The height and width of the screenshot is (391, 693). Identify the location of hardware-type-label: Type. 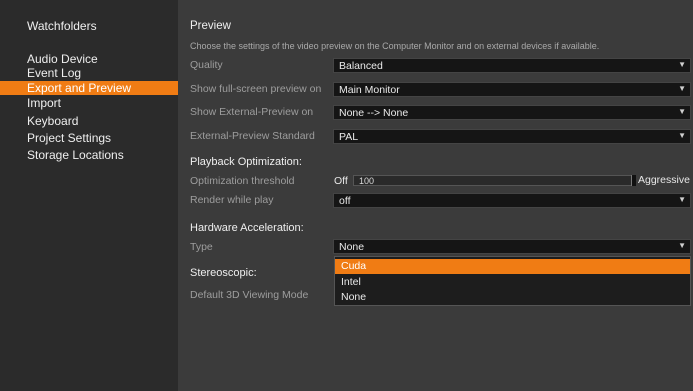
(201, 247).